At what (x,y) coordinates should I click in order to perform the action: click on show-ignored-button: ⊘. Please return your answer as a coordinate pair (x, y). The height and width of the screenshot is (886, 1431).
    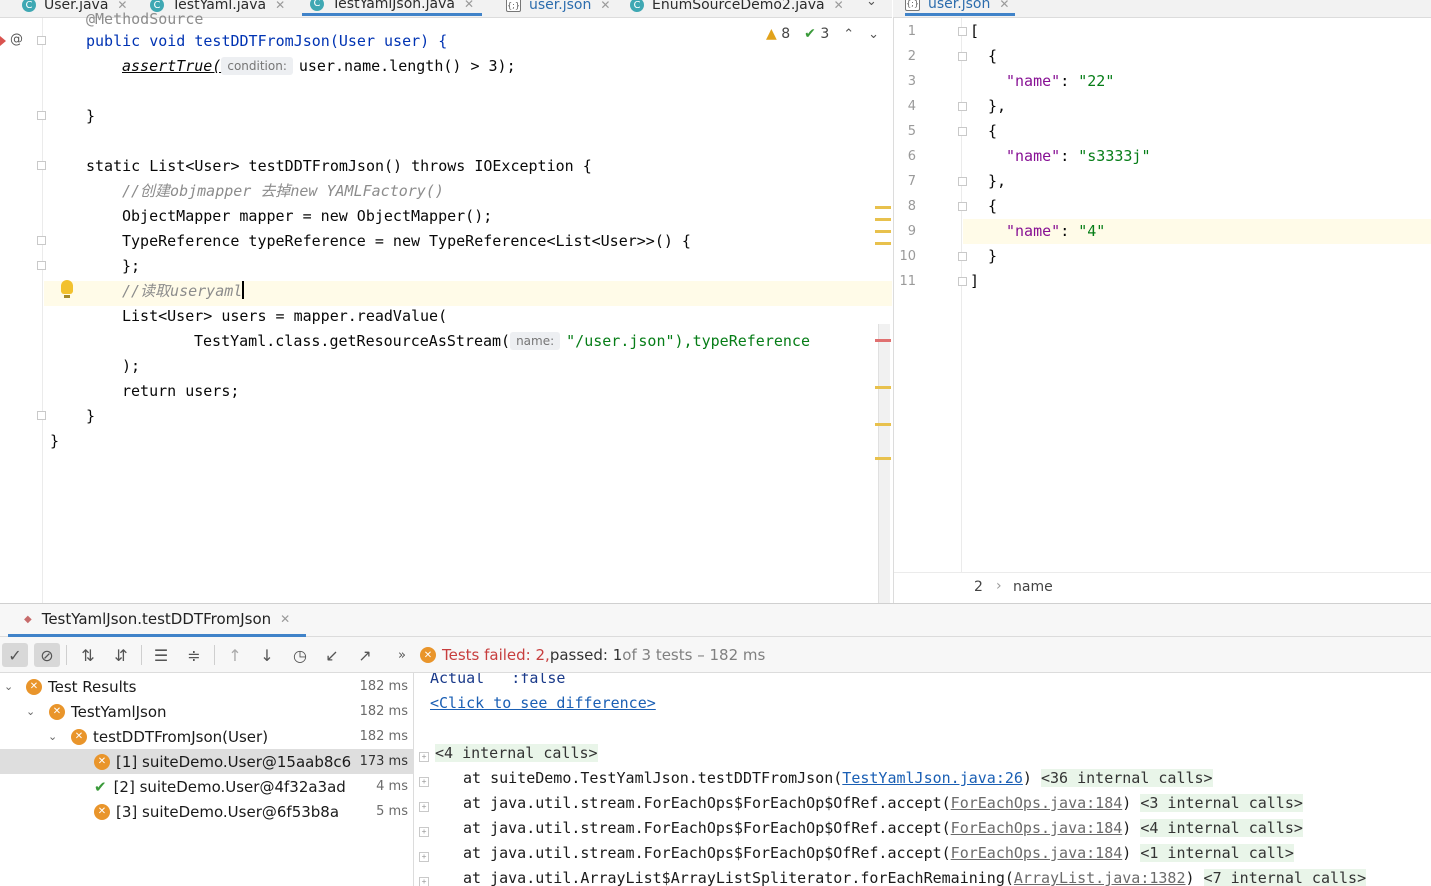
    Looking at the image, I should click on (47, 655).